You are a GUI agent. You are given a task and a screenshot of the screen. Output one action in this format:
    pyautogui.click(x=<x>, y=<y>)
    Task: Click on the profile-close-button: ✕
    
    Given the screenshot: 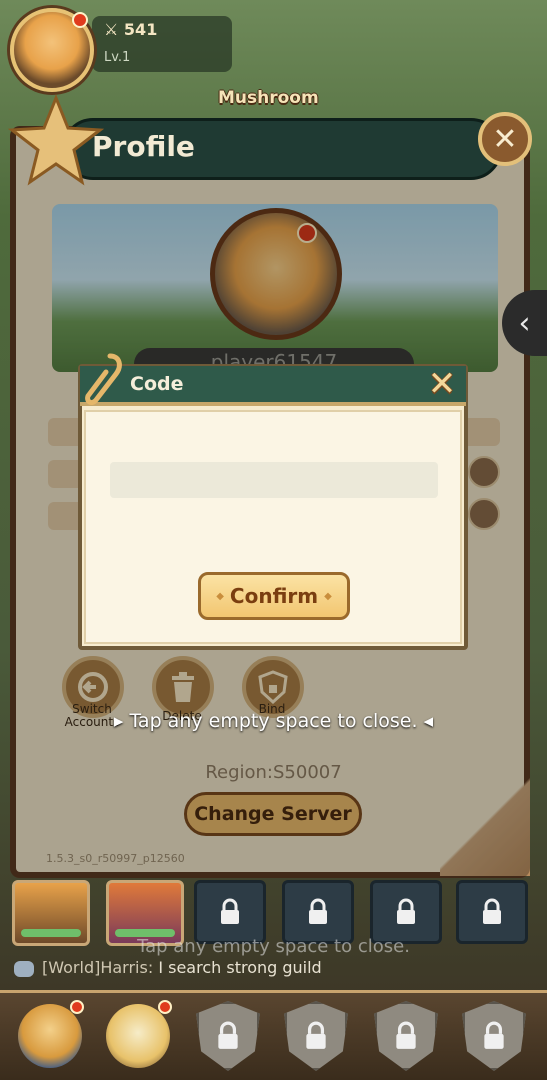 What is the action you would take?
    pyautogui.click(x=505, y=139)
    